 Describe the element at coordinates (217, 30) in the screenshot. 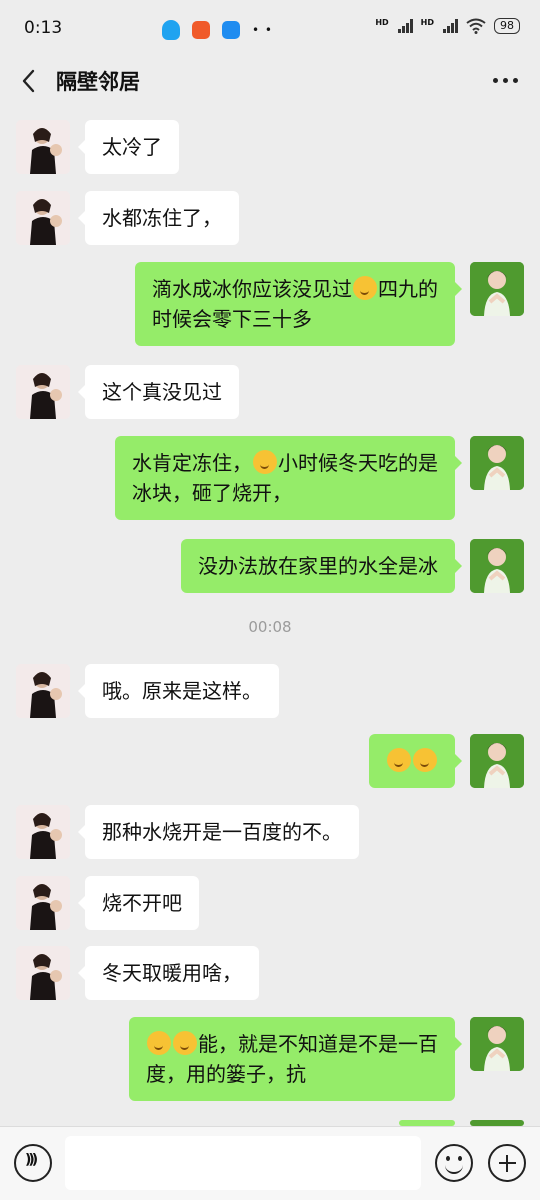

I see `notification-icons: • •` at that location.